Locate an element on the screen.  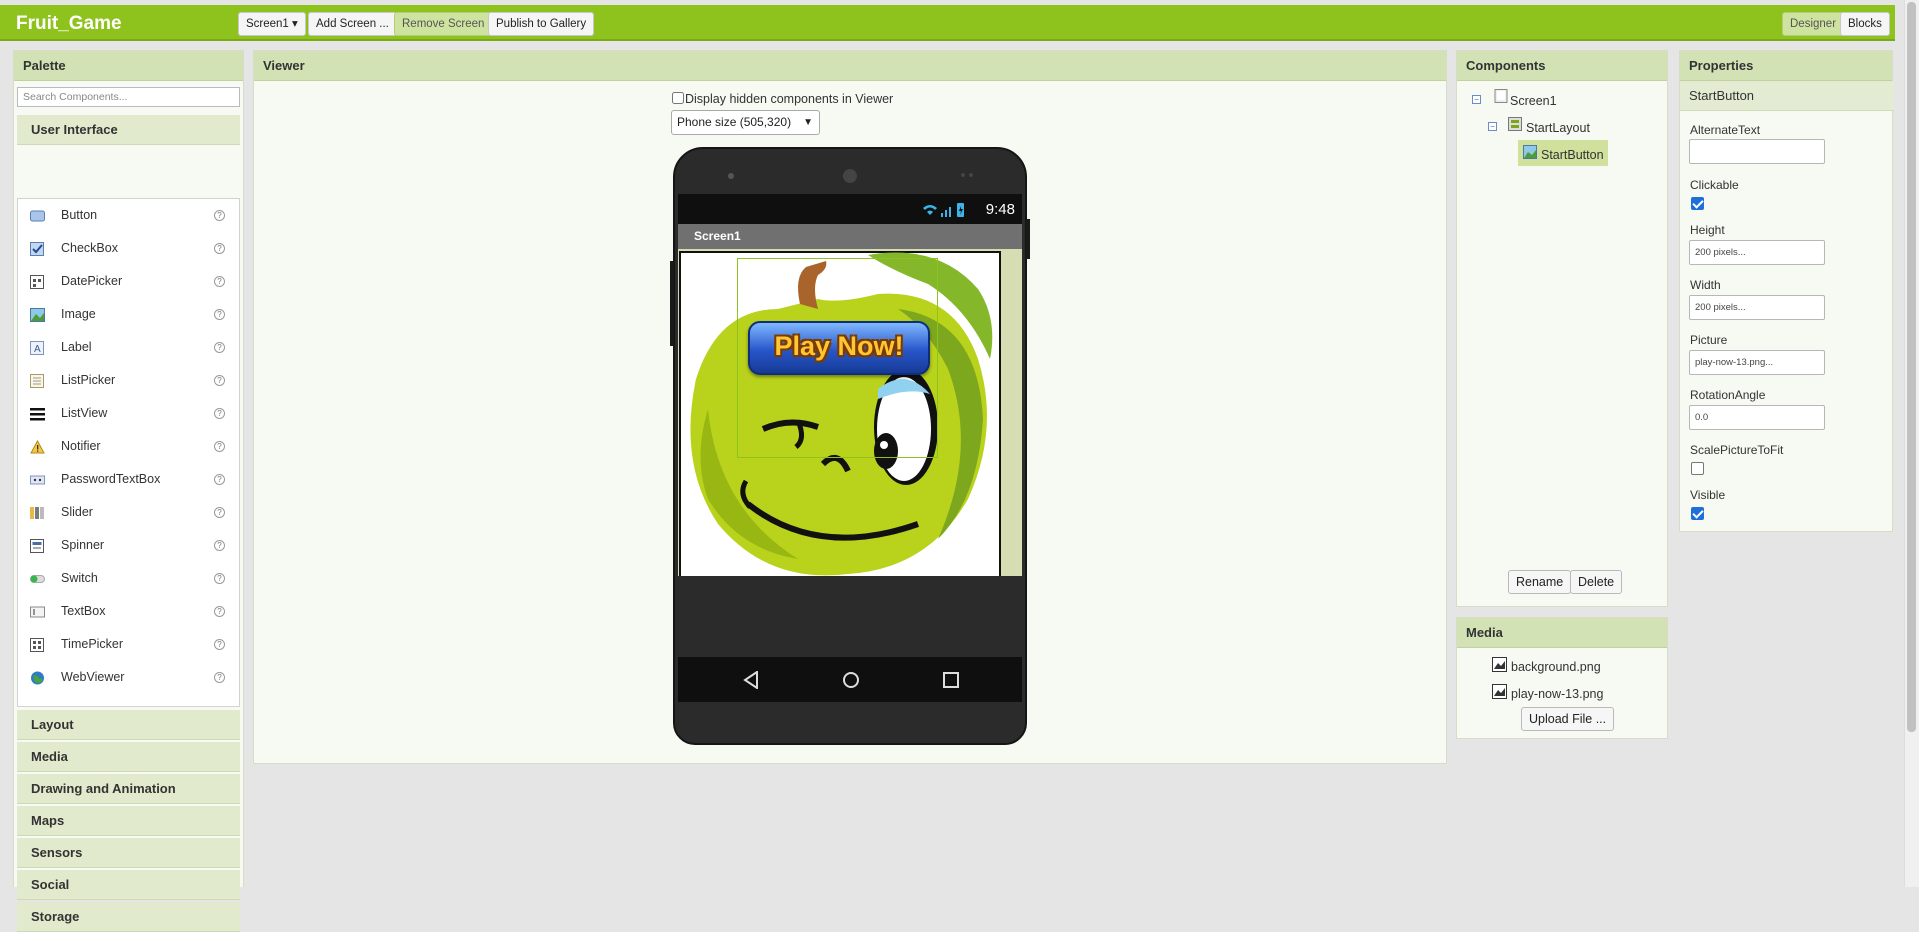
layout-icon is located at coordinates (1515, 124).